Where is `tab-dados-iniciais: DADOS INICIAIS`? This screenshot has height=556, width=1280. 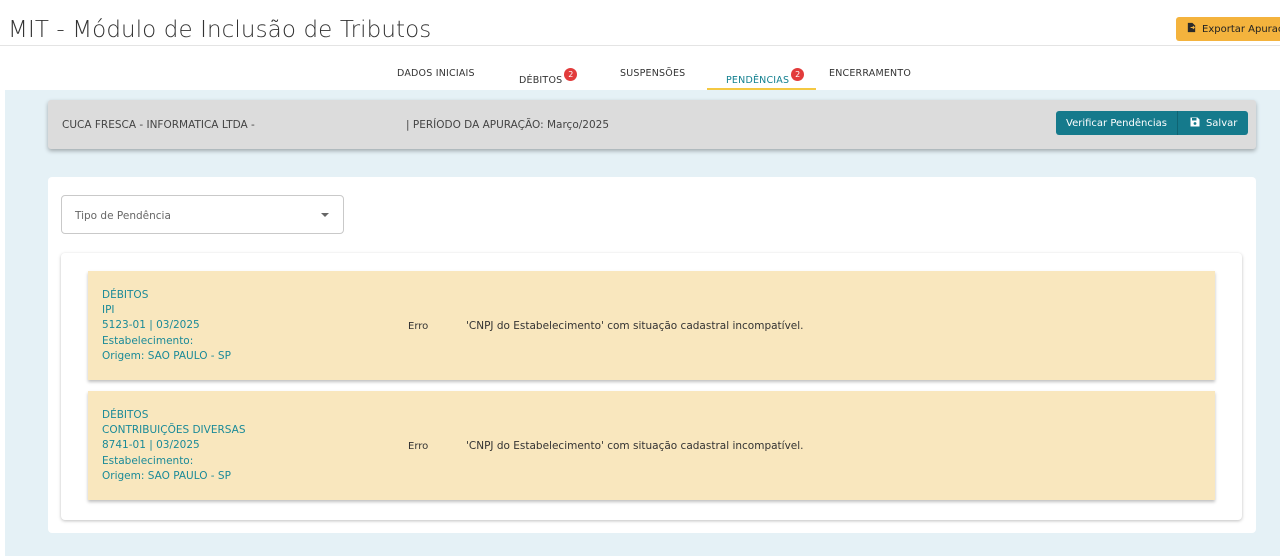 tab-dados-iniciais: DADOS INICIAIS is located at coordinates (436, 75).